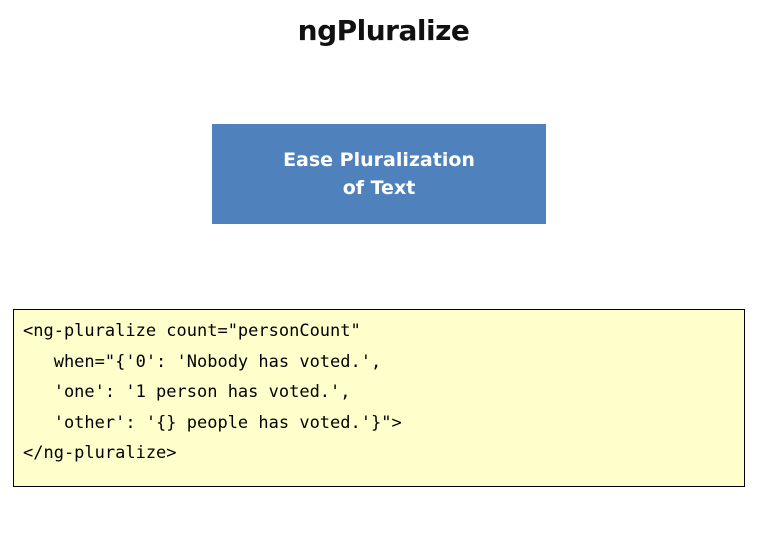  Describe the element at coordinates (202, 361) in the screenshot. I see `code-line: when="{'0': 'Nobody has voted.',` at that location.